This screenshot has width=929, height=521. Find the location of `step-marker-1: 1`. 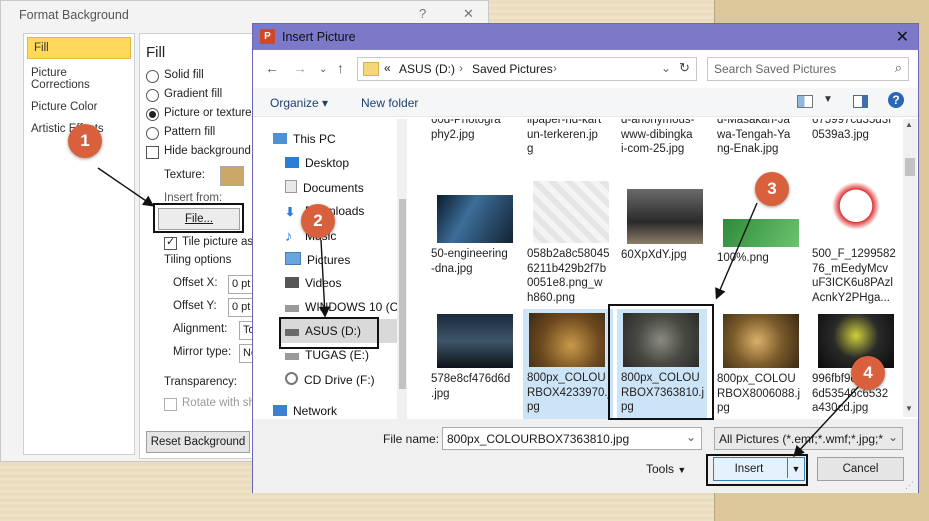

step-marker-1: 1 is located at coordinates (85, 141).